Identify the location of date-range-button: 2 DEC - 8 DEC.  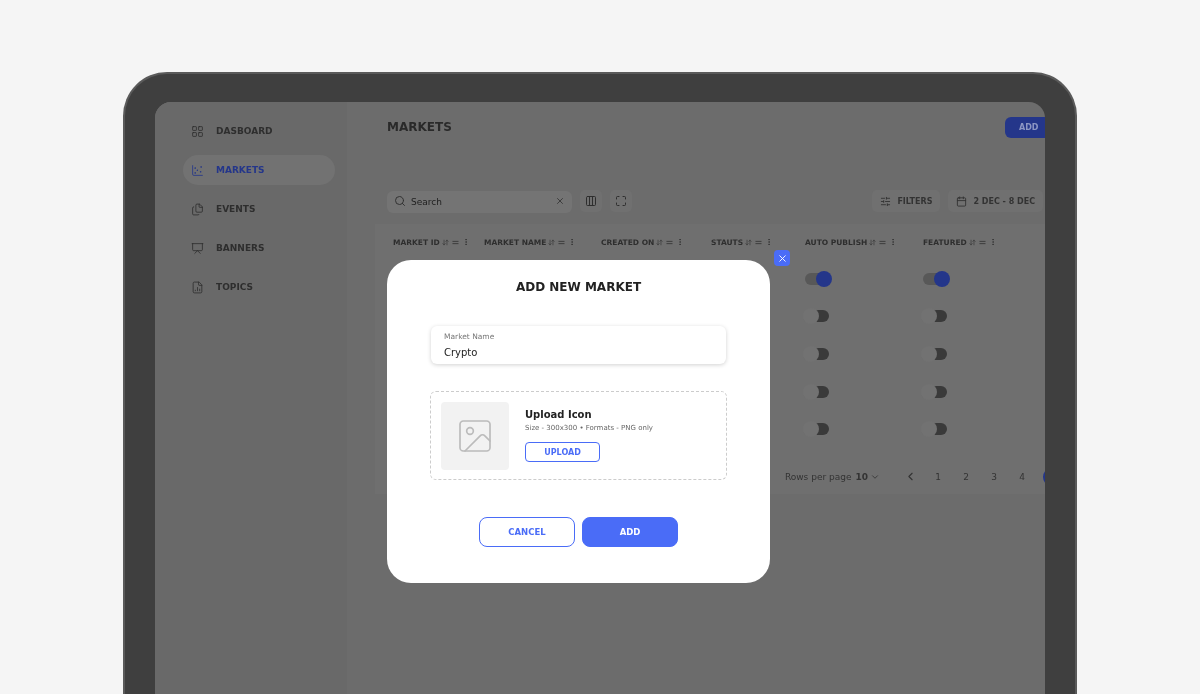
(995, 201).